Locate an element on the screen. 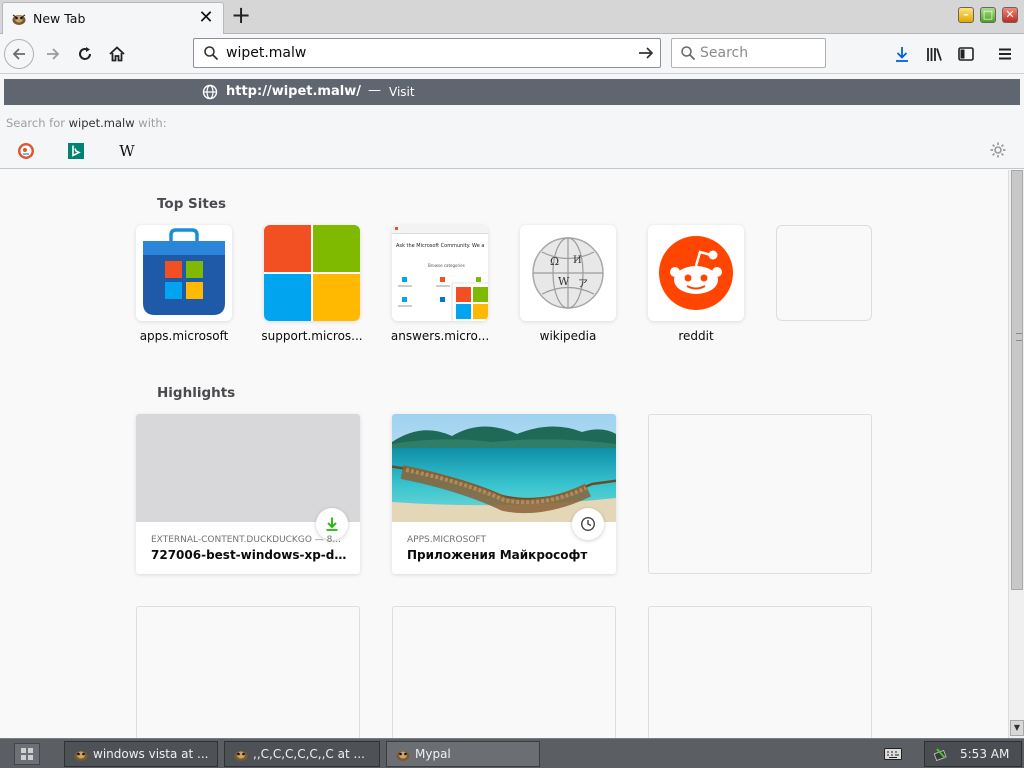  highlight-title: Приложения Майкрософт is located at coordinates (497, 555).